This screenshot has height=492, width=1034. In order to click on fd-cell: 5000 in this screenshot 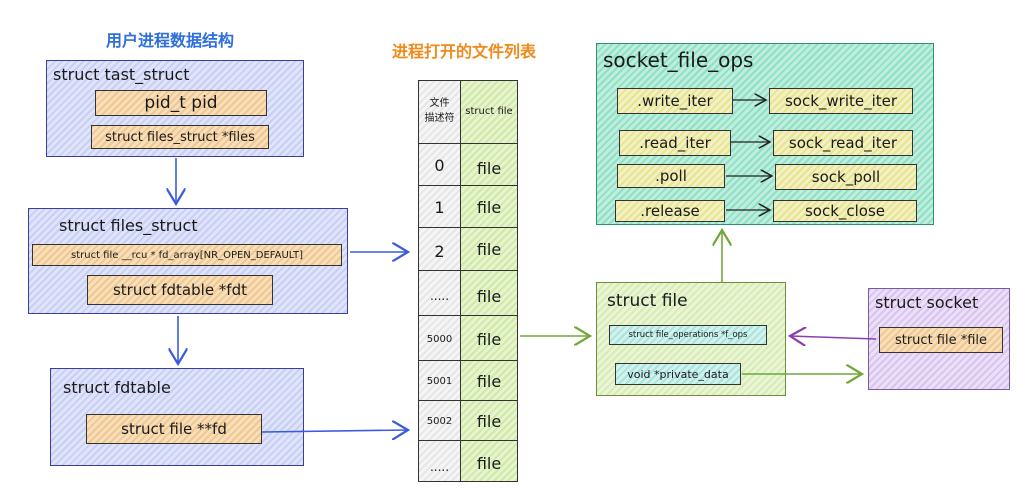, I will do `click(439, 339)`.